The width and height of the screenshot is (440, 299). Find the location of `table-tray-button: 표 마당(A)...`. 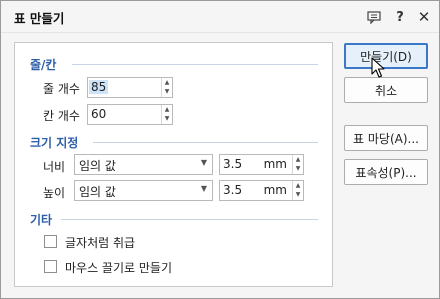

table-tray-button: 표 마당(A)... is located at coordinates (386, 138).